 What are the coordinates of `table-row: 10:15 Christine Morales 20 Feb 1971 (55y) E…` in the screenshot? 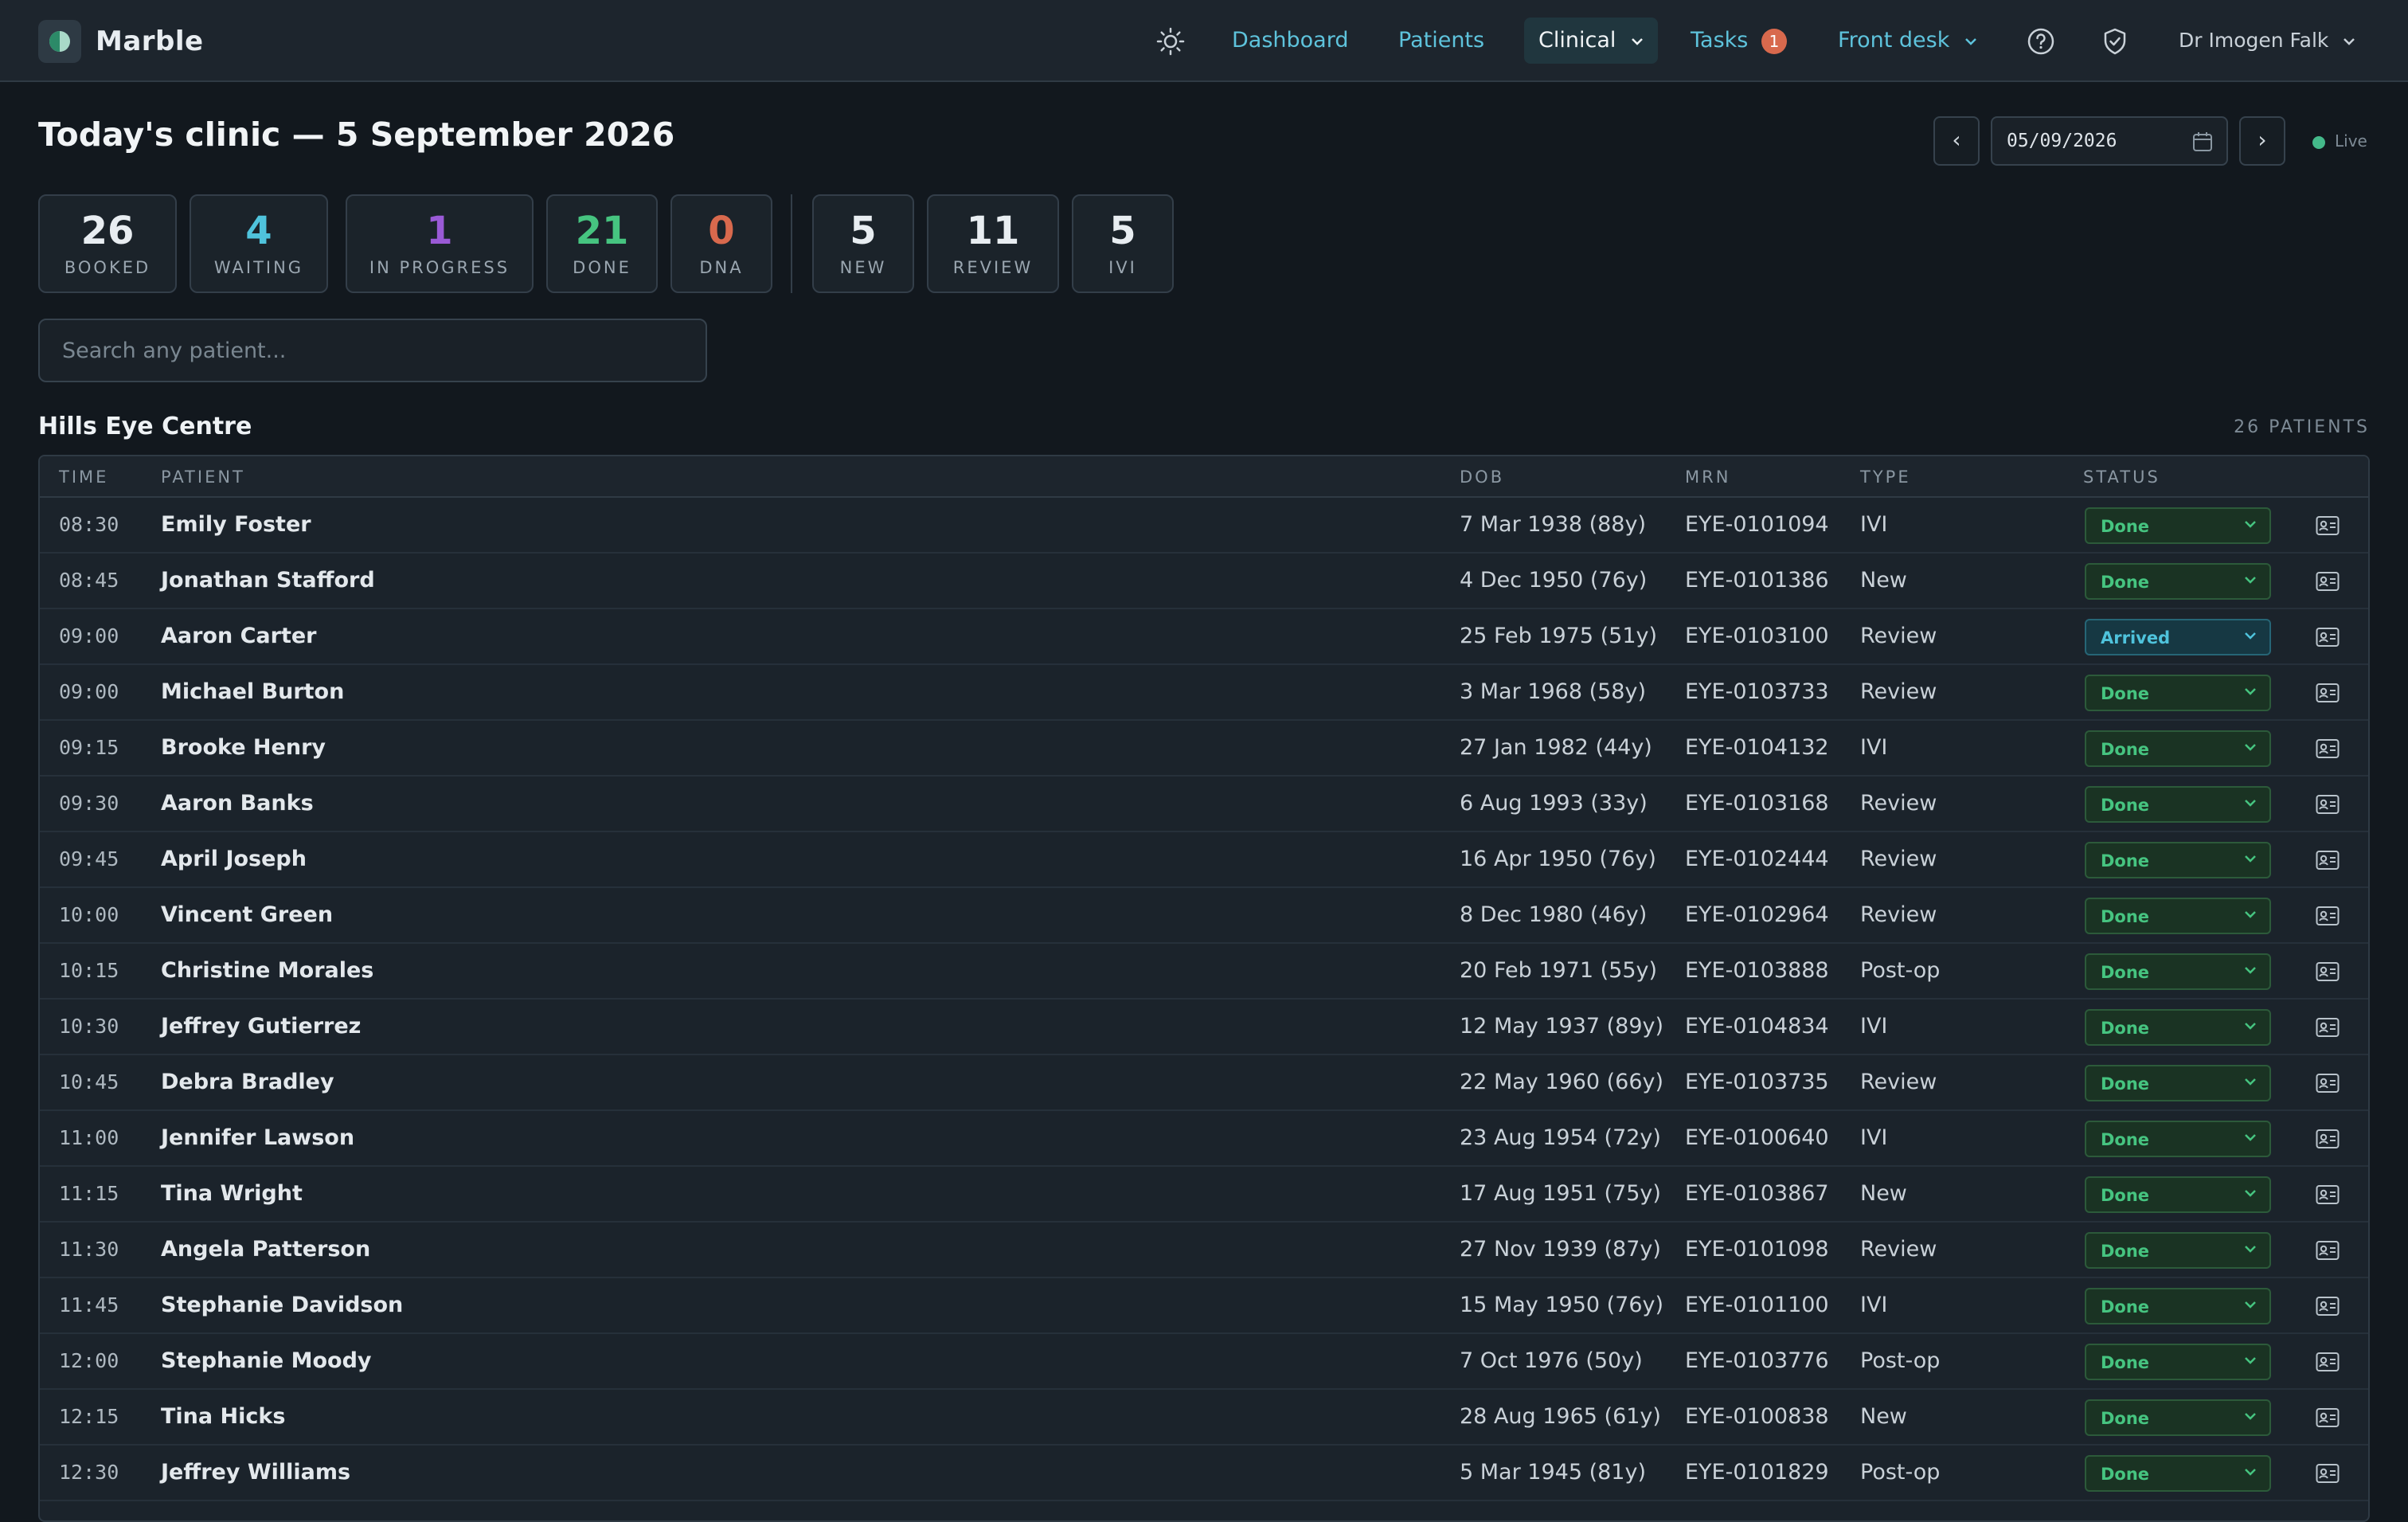 It's located at (1204, 972).